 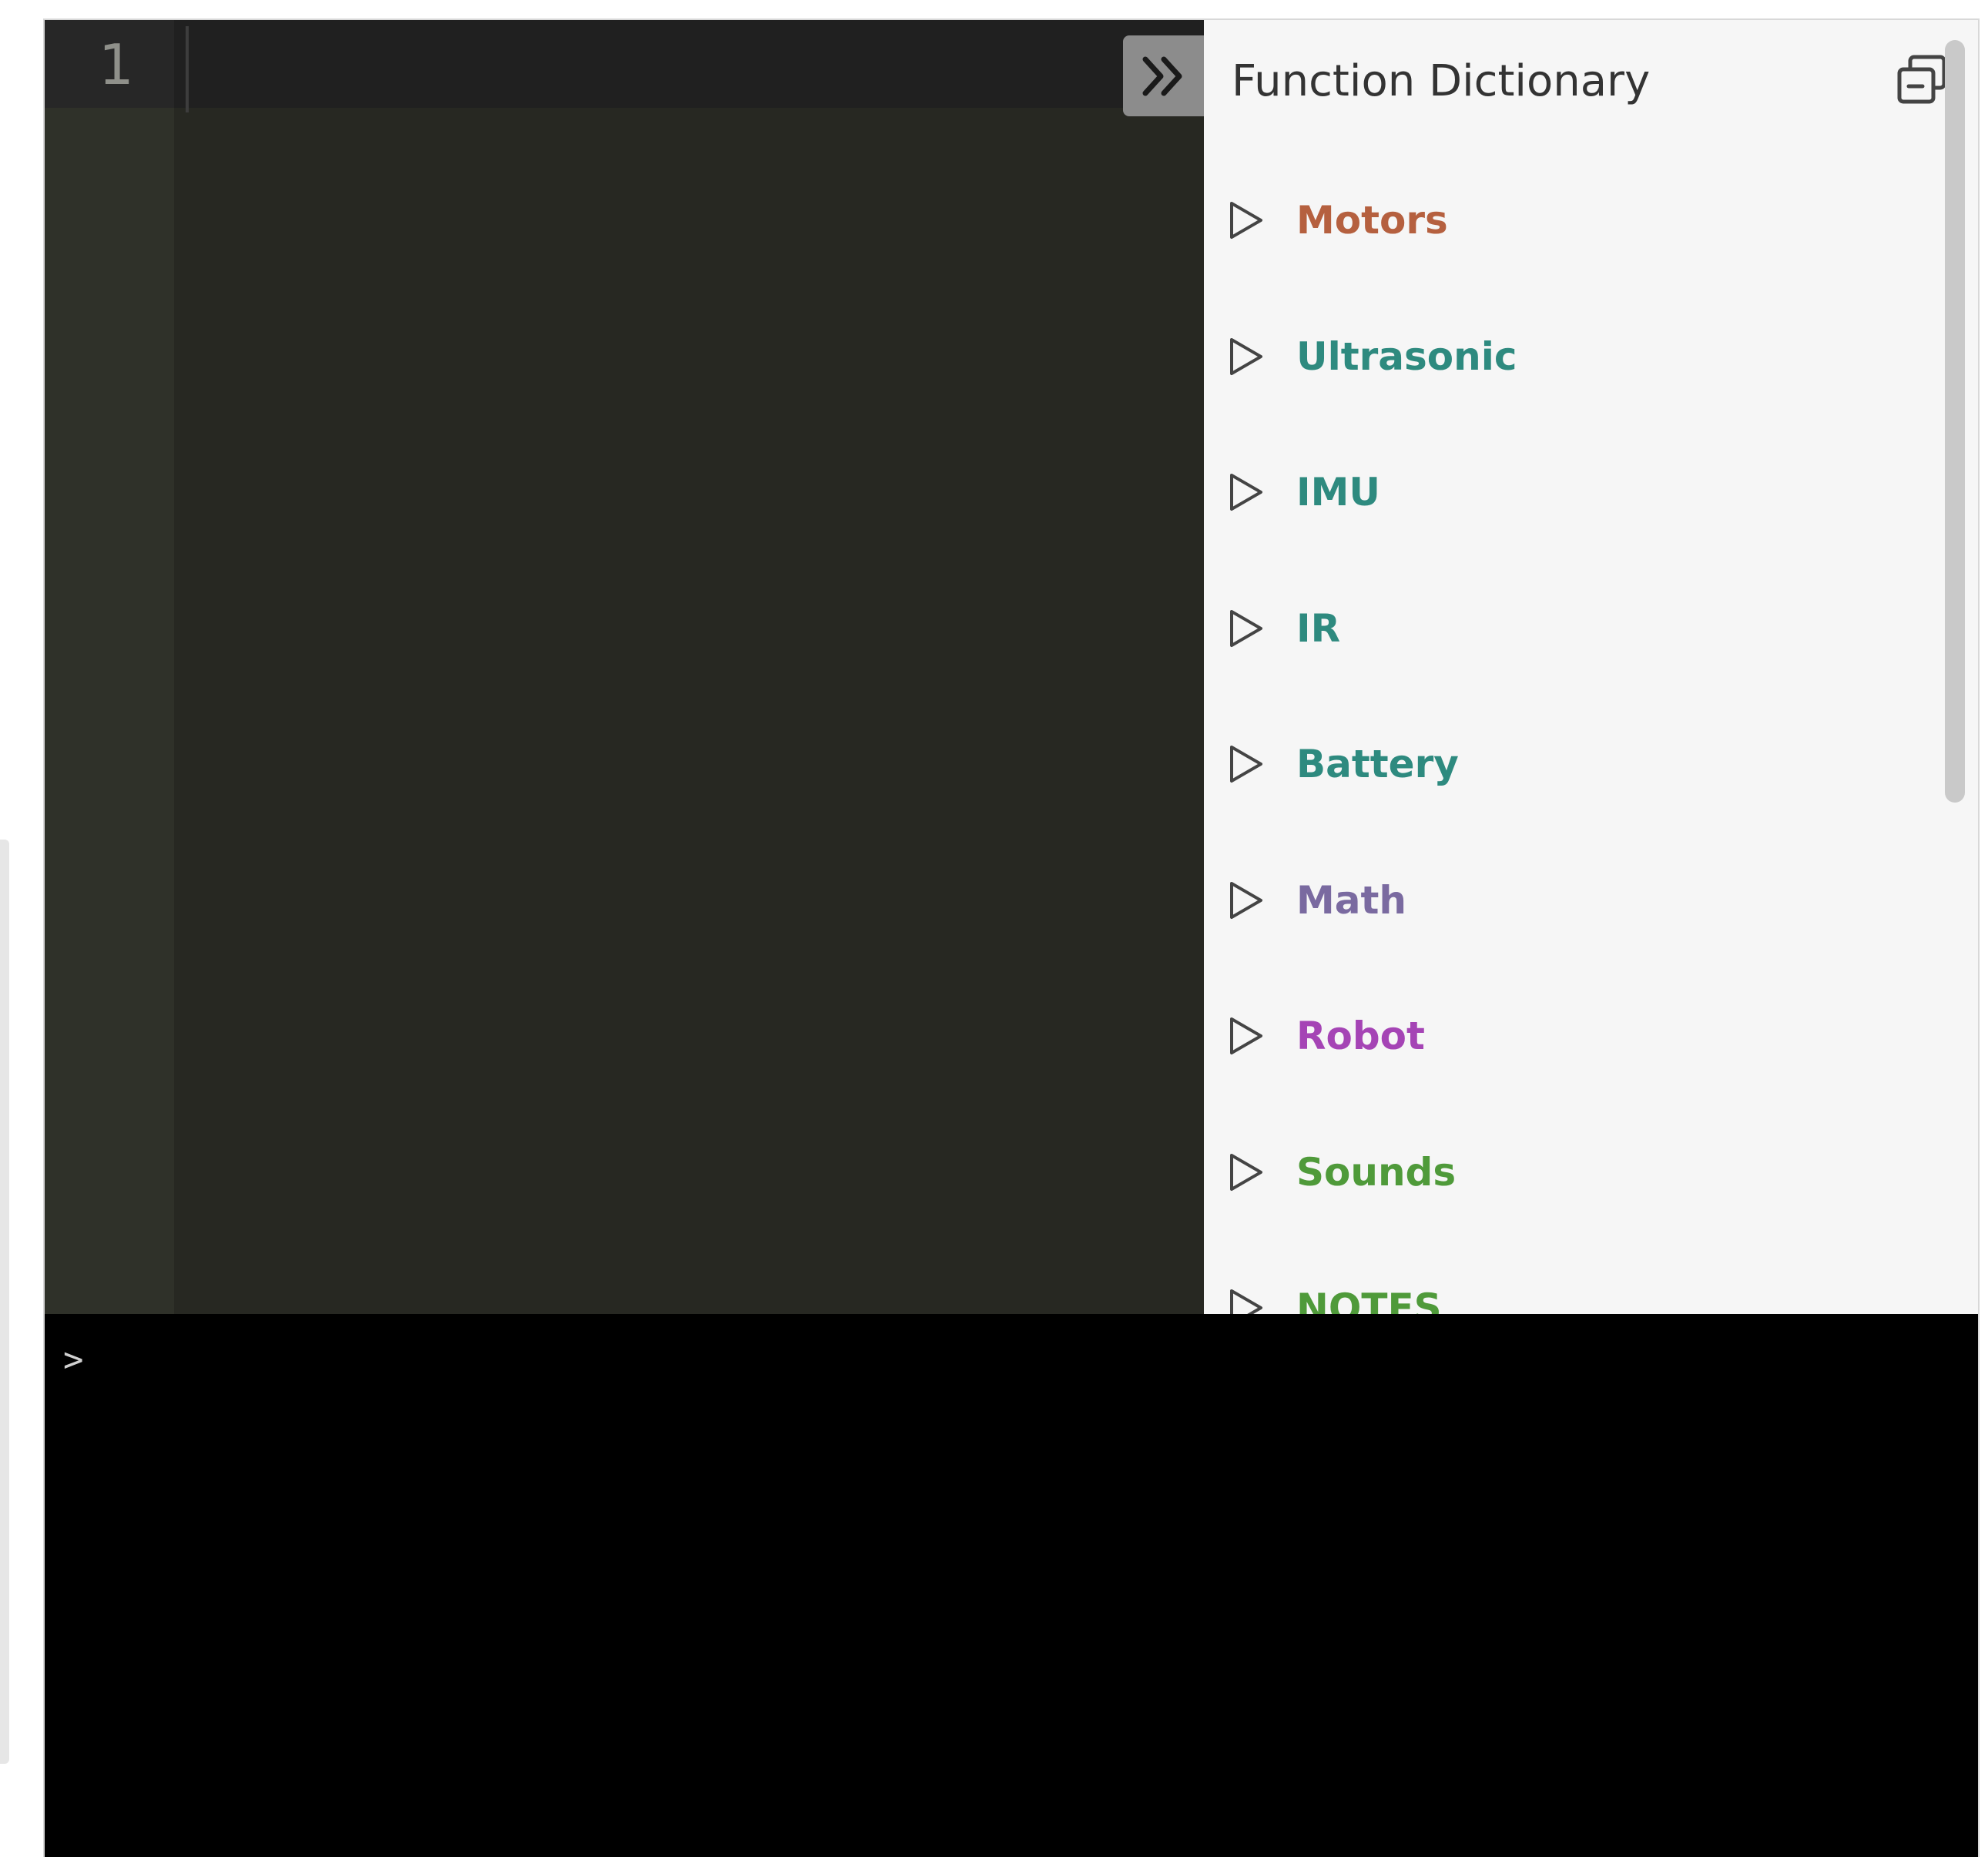 I want to click on dictionary-item-math: Math, so click(x=1558, y=900).